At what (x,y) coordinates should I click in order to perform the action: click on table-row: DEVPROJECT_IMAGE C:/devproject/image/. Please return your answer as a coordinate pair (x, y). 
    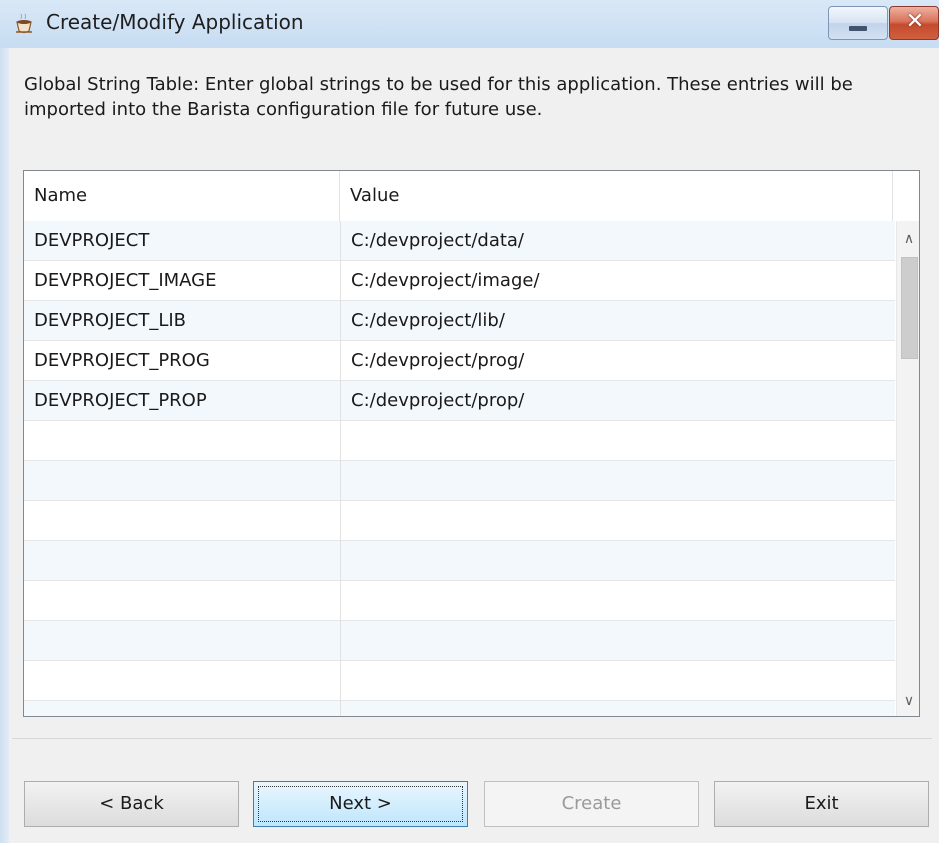
    Looking at the image, I should click on (459, 281).